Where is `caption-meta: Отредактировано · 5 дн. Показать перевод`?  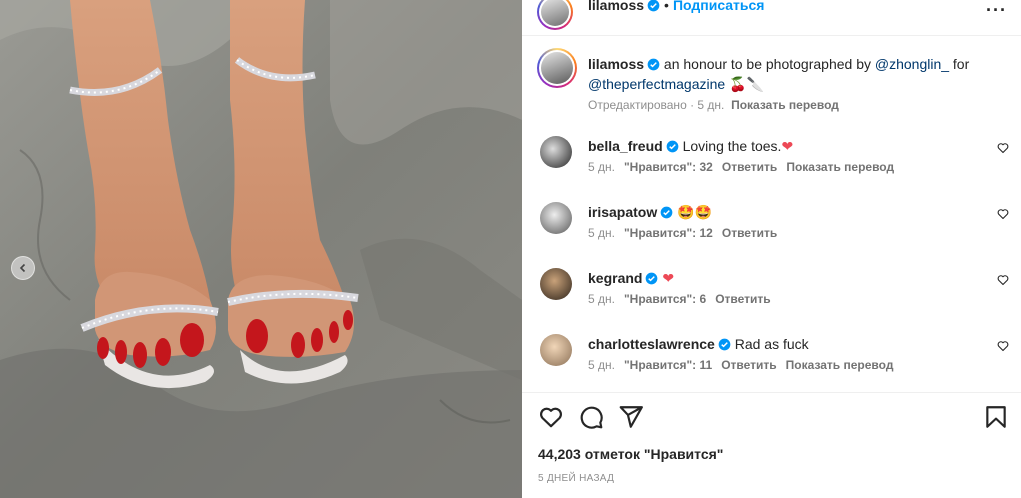
caption-meta: Отредактировано · 5 дн. Показать перевод is located at coordinates (713, 105).